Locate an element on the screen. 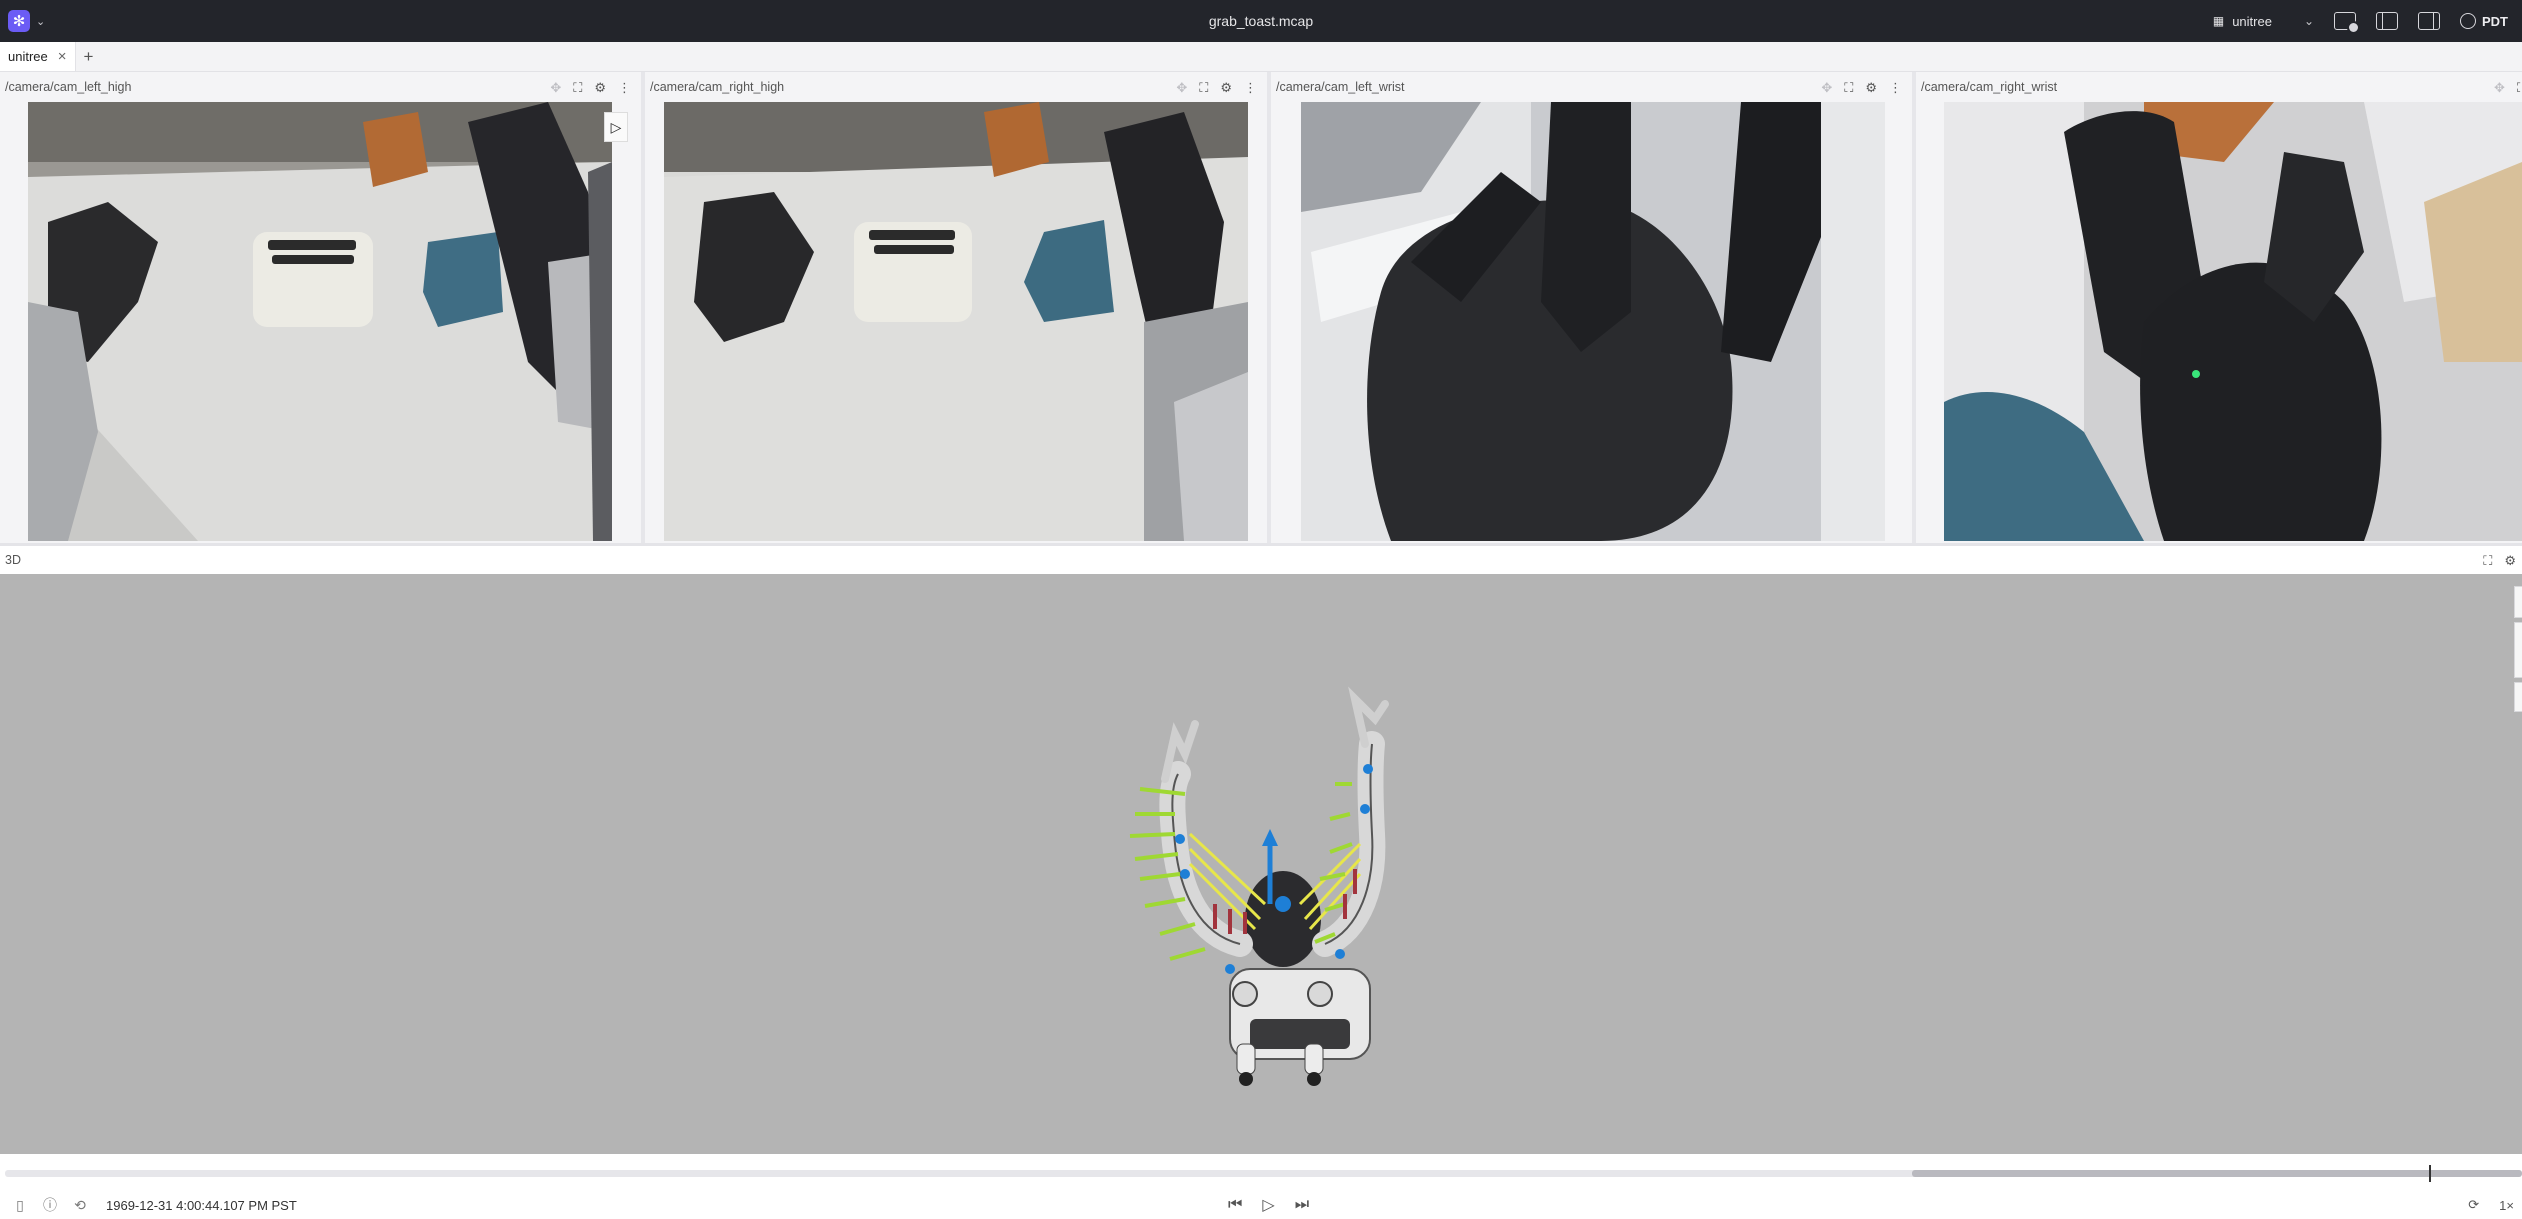  image-panel-right-high: /camera/cam_right_high ✥ ⛶ ⚙ ⋮ is located at coordinates (956, 307).